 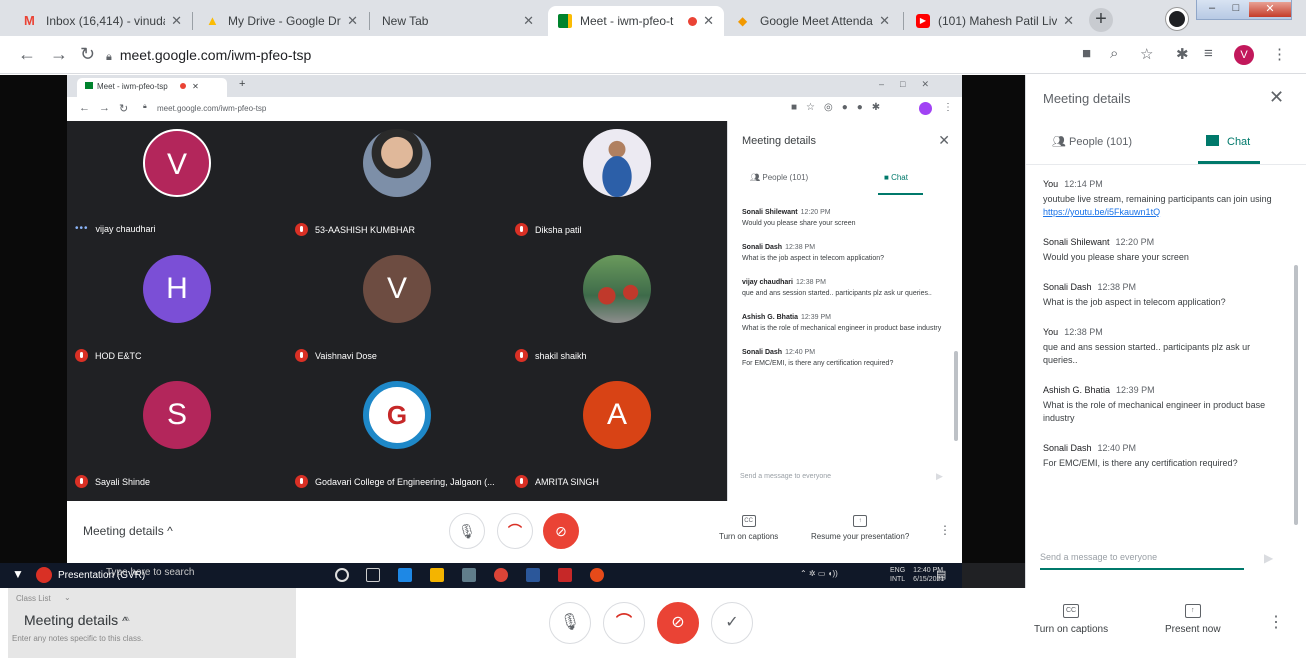 What do you see at coordinates (1244, 55) in the screenshot?
I see `profile-avatar: V` at bounding box center [1244, 55].